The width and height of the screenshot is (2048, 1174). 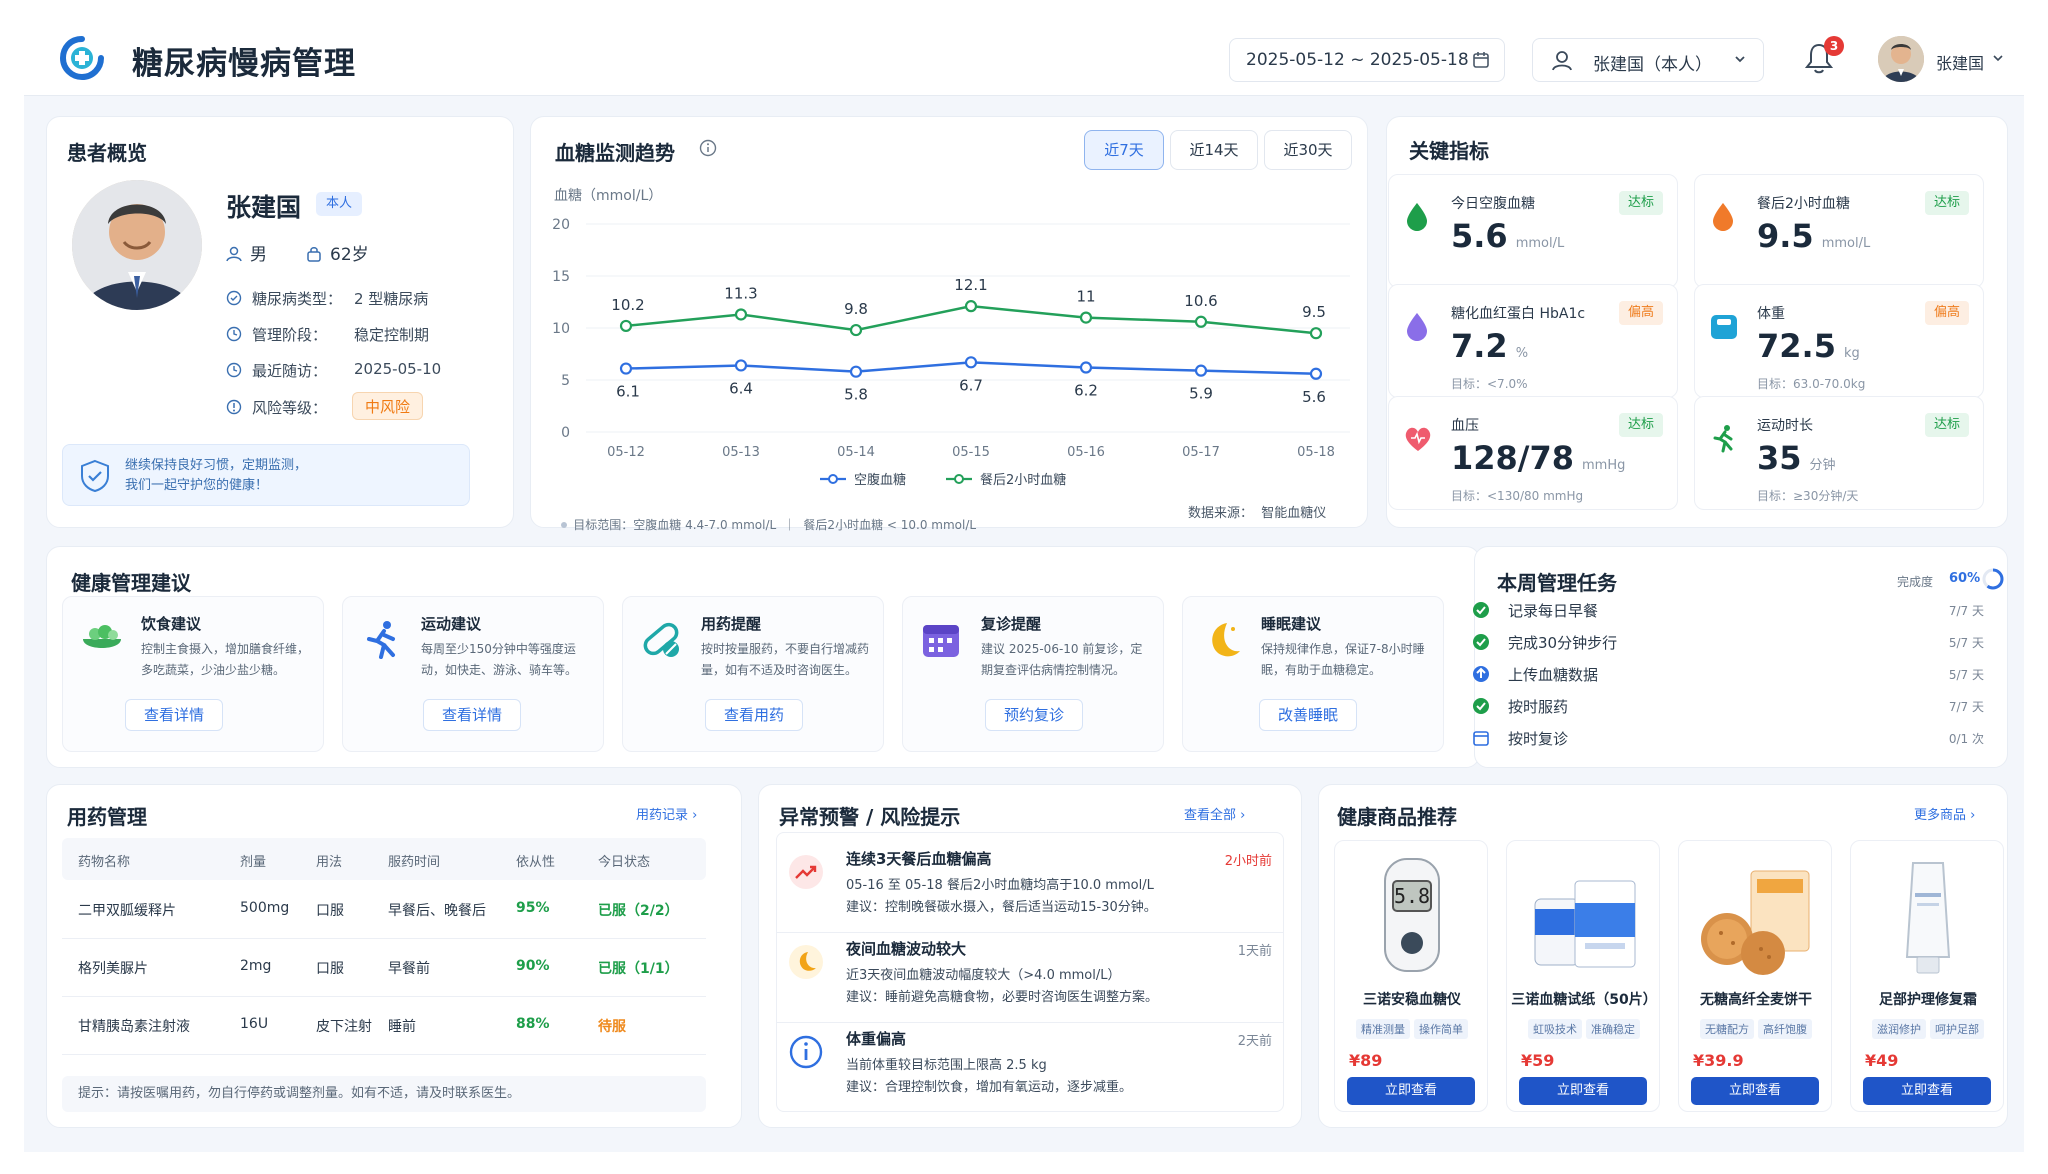 I want to click on section-title: 健康管理建议, so click(x=131, y=583).